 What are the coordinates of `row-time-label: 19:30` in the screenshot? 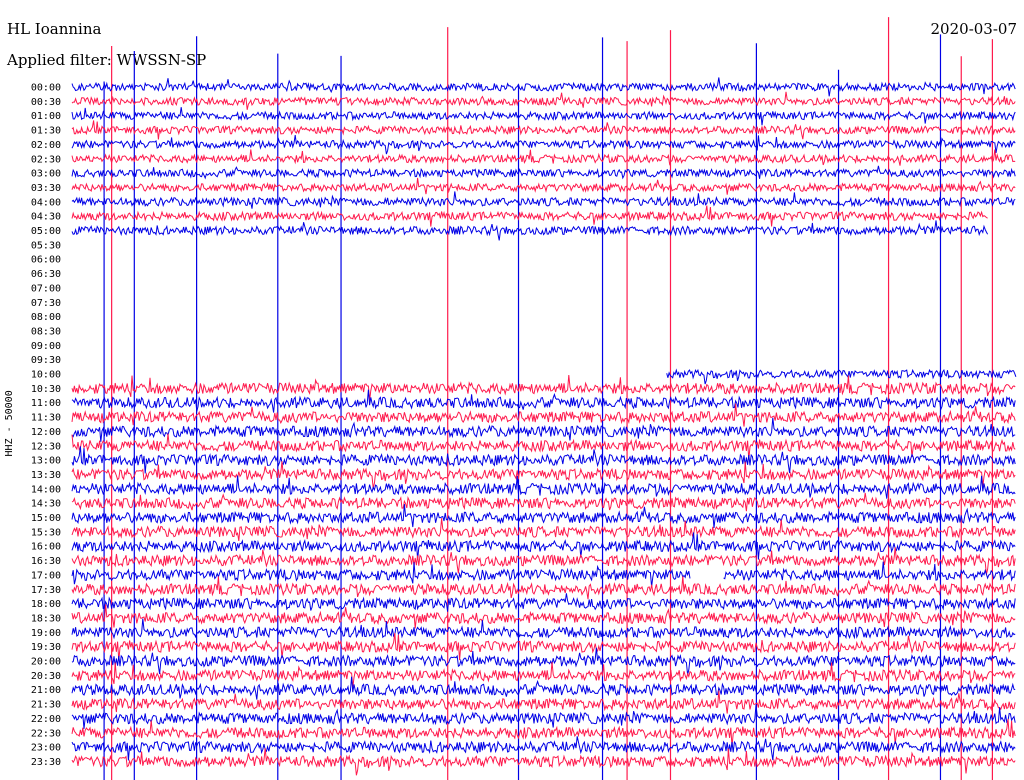 It's located at (46, 647).